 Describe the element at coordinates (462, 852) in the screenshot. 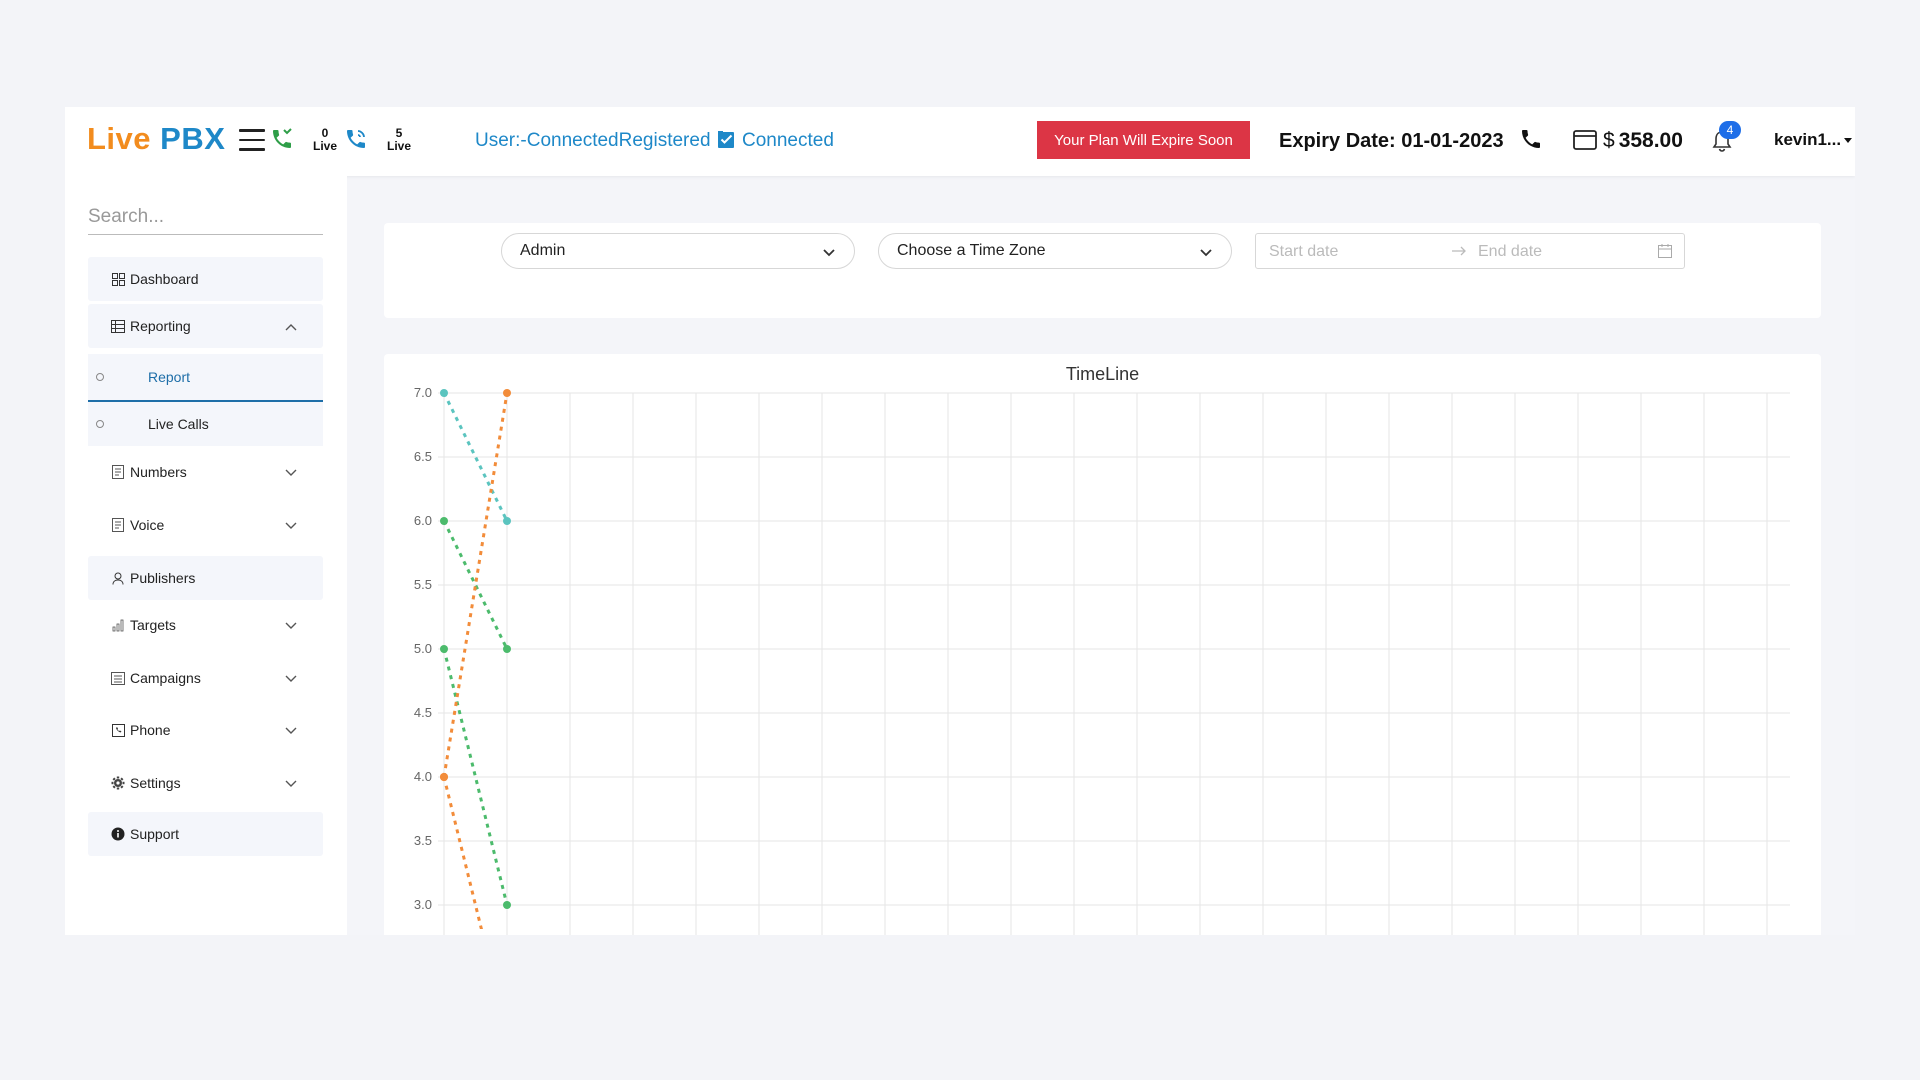

I see `series-line` at that location.